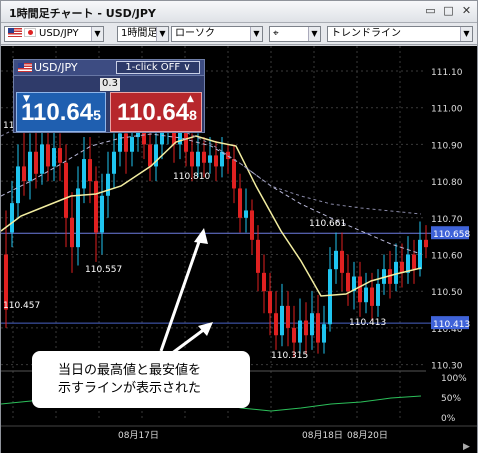 This screenshot has height=453, width=478. I want to click on callout-line-1: 当日の最高値と最安値を, so click(130, 370).